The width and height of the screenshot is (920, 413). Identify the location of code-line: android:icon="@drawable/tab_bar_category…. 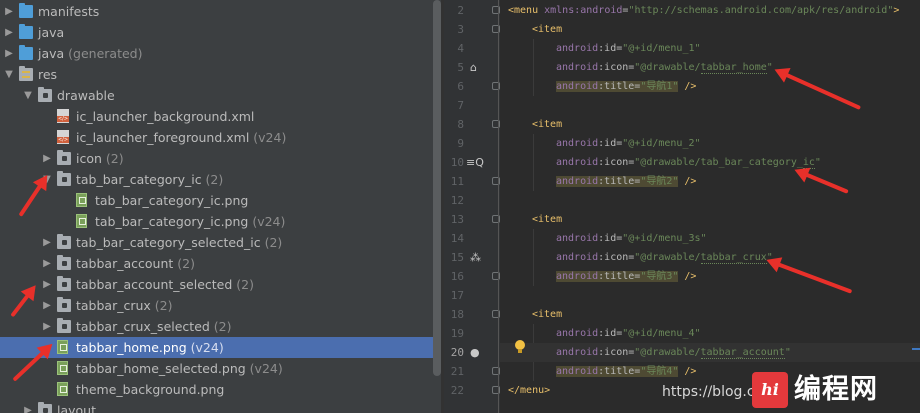
(710, 162).